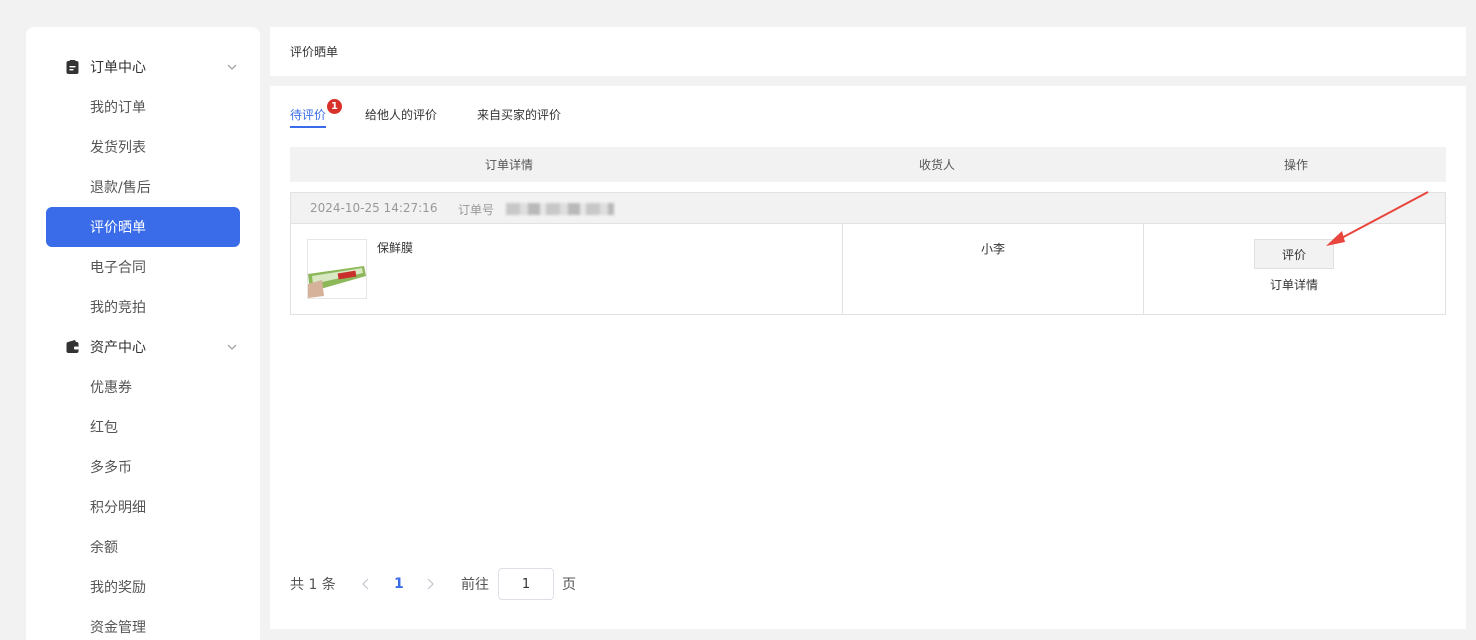  I want to click on table-header: 订单详情 收货人 操作, so click(868, 164).